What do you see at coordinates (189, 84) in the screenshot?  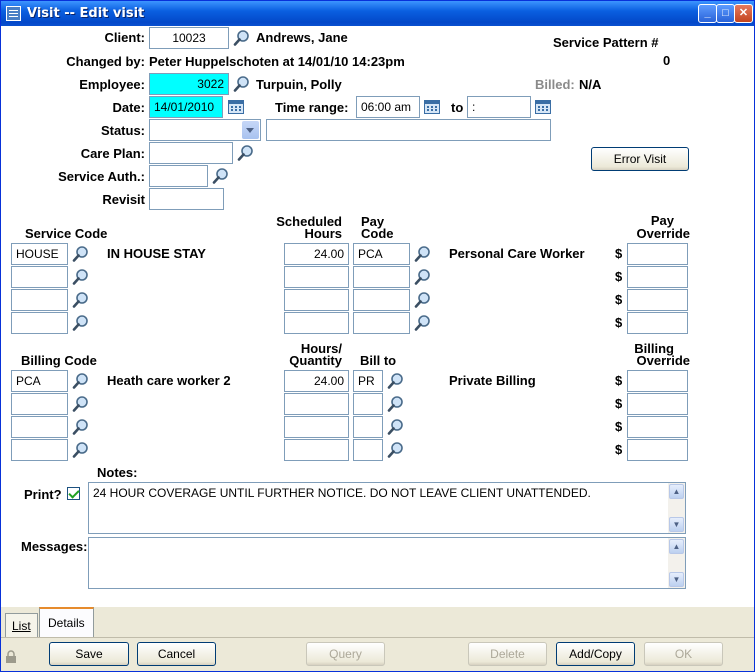 I see `employee-id-field: 3022` at bounding box center [189, 84].